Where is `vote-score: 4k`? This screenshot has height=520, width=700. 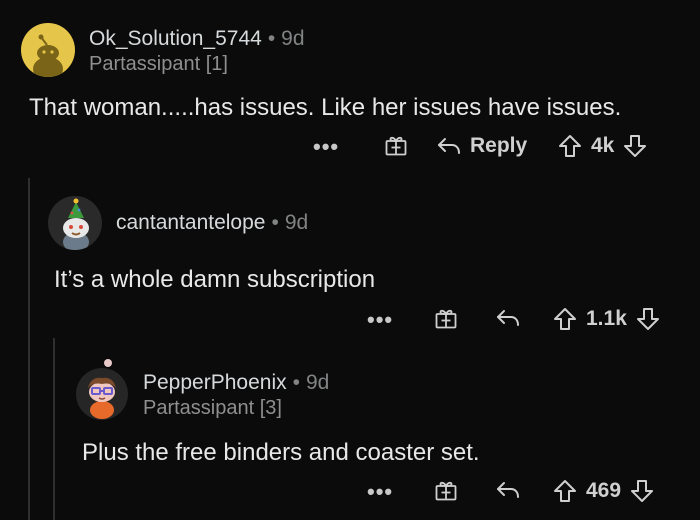 vote-score: 4k is located at coordinates (603, 145).